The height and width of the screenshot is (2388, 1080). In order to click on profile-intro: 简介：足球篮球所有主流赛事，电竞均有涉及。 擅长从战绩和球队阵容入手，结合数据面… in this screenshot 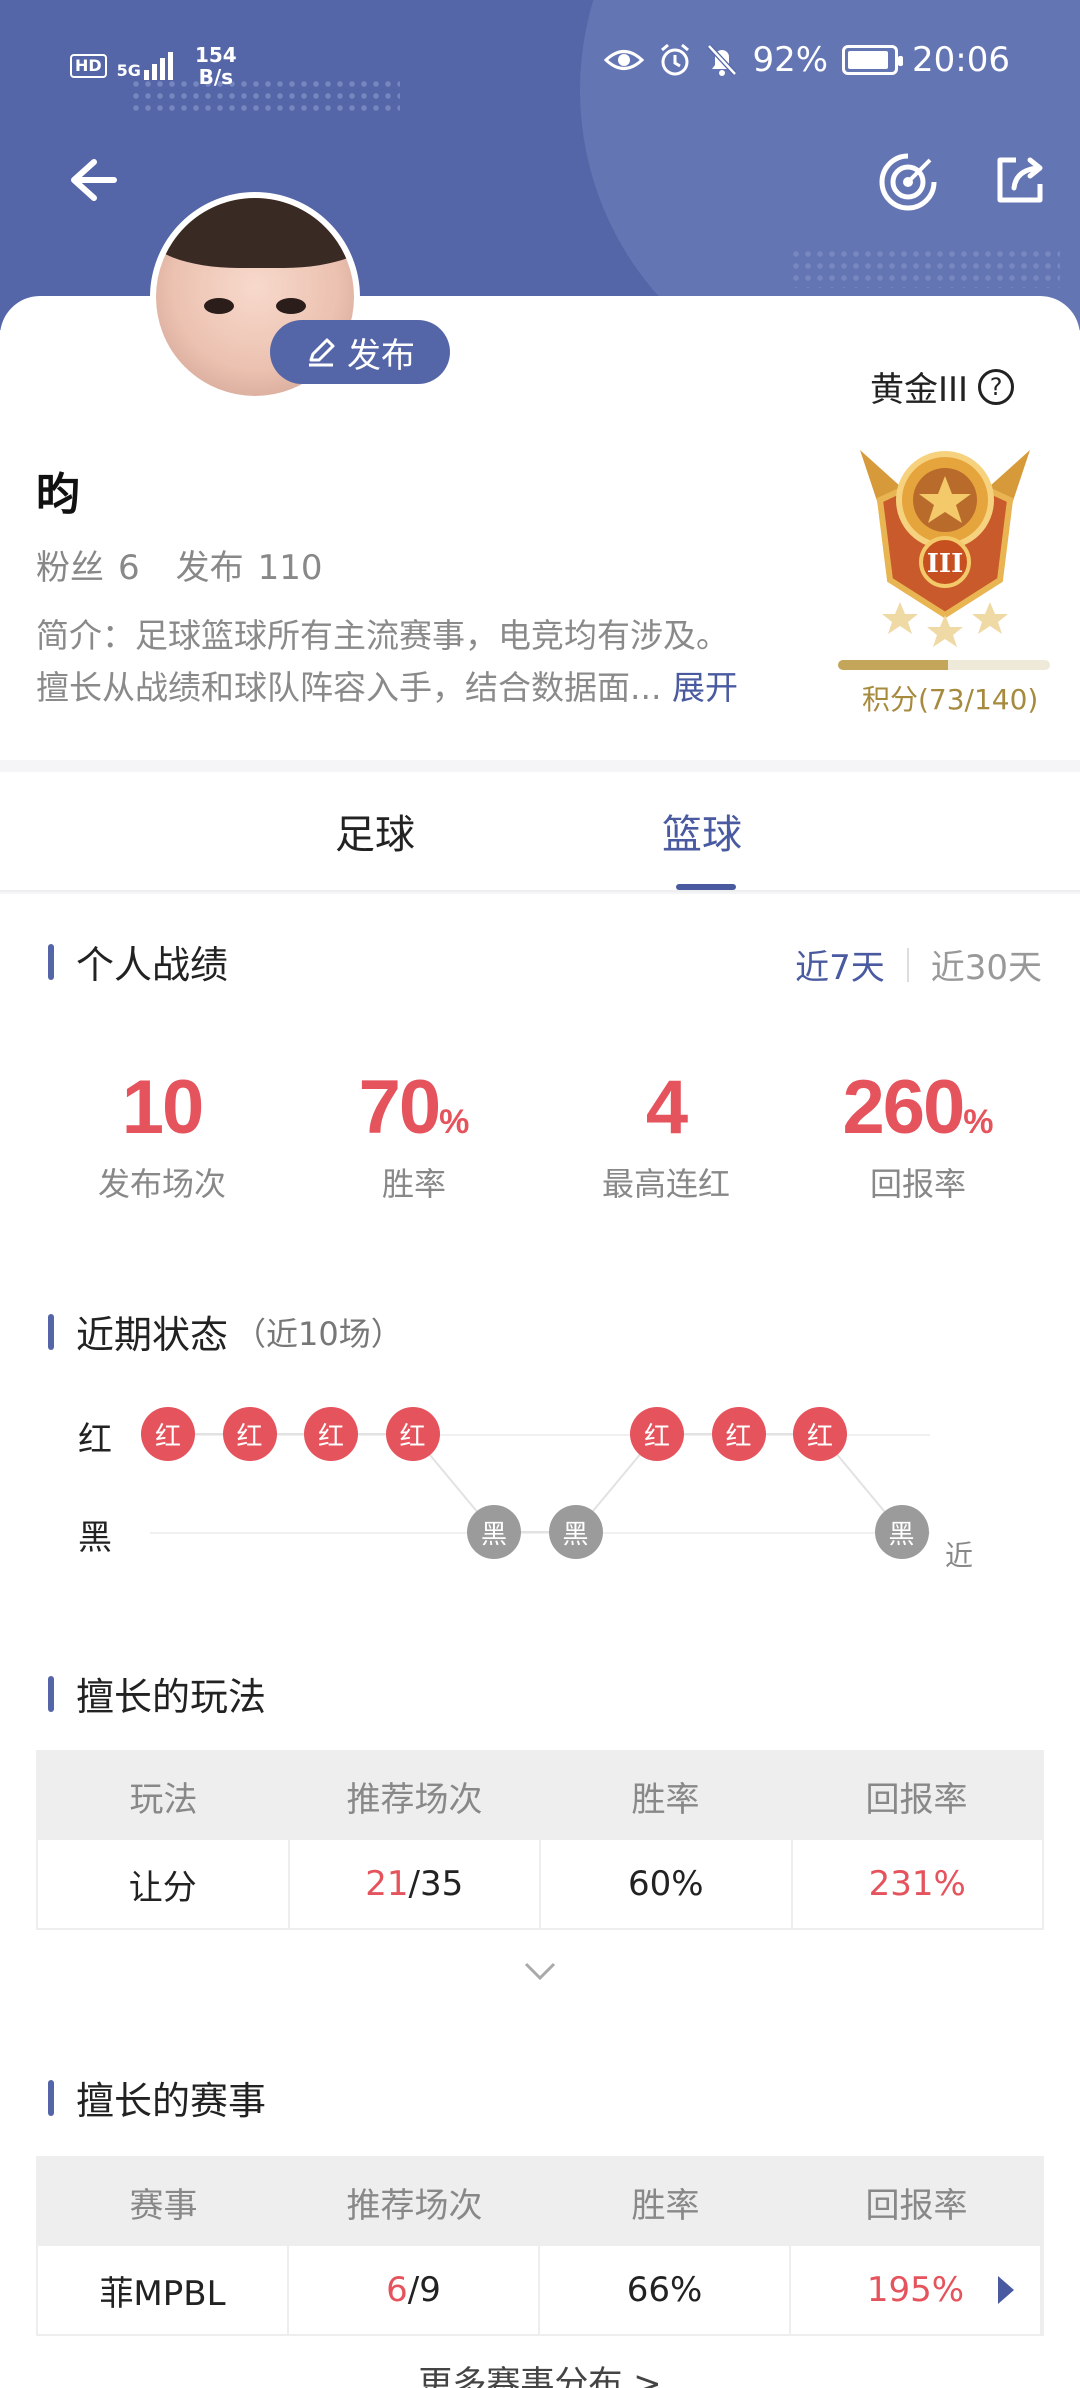, I will do `click(431, 662)`.